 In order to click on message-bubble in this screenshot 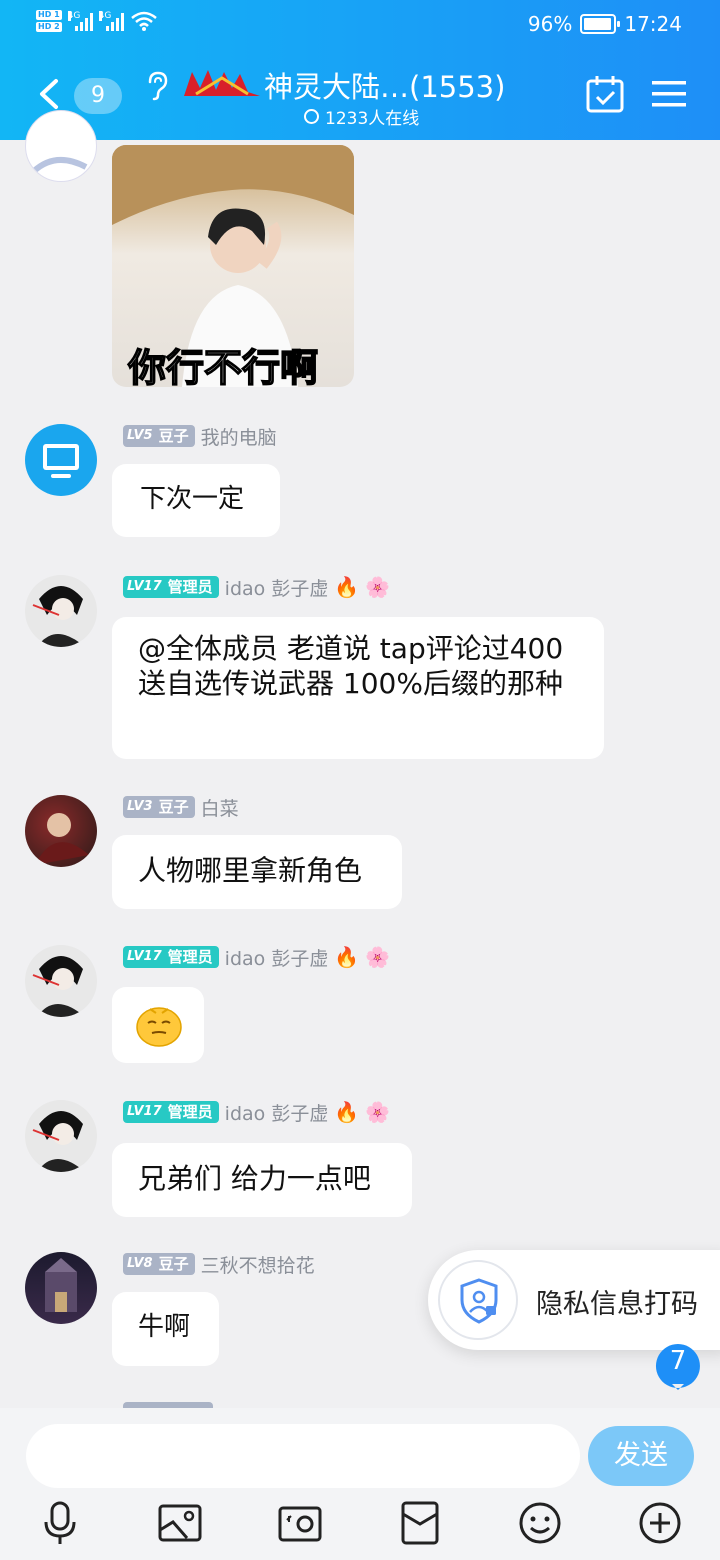, I will do `click(158, 1025)`.